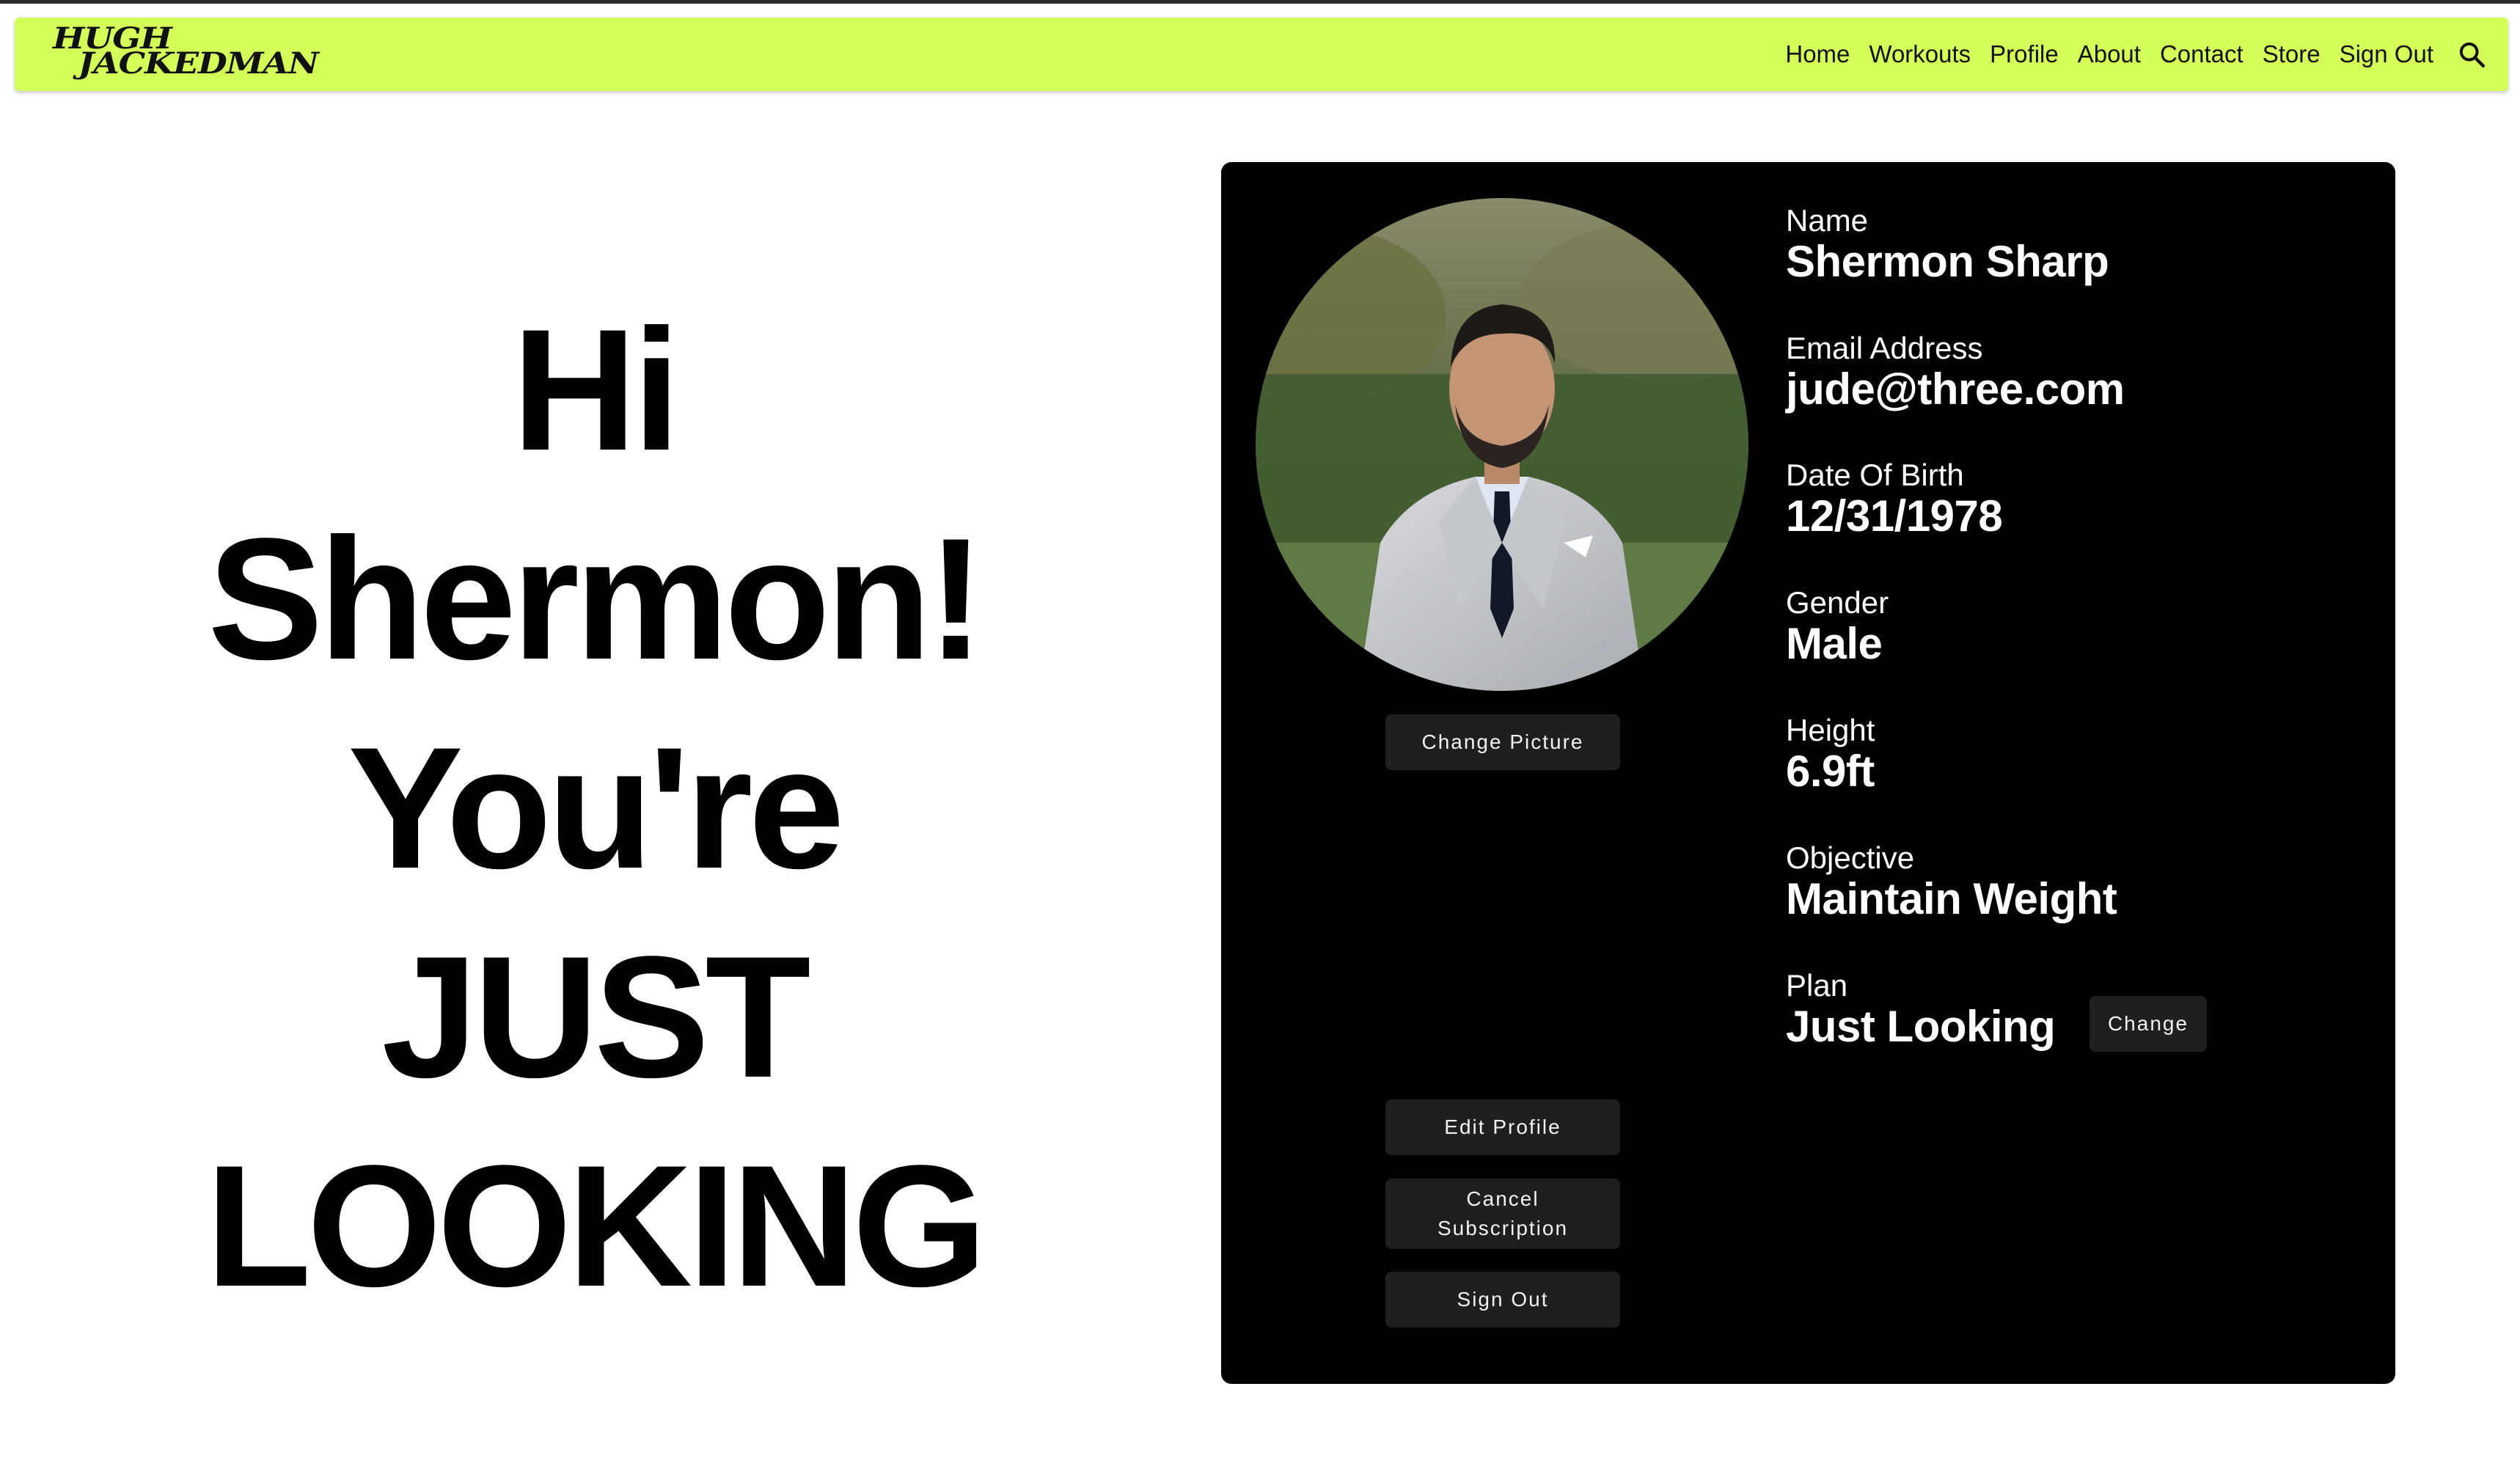  Describe the element at coordinates (1875, 475) in the screenshot. I see `field-dob-label: Date Of Birth` at that location.